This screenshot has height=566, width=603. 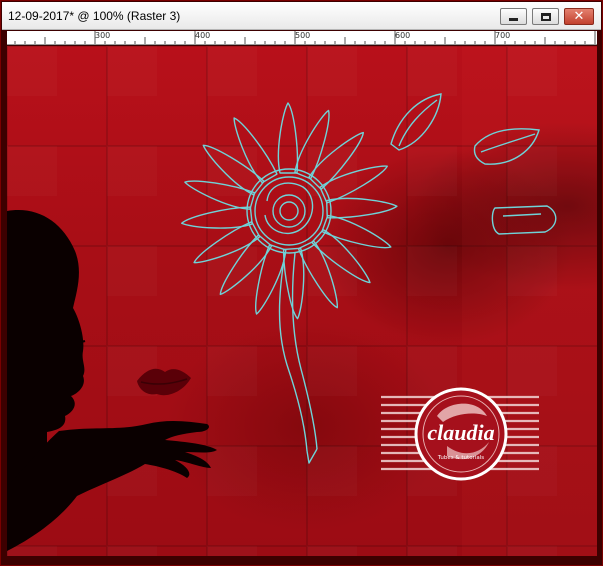 I want to click on horizontal-ruler: 300 400 500 600 700, so click(x=302, y=38).